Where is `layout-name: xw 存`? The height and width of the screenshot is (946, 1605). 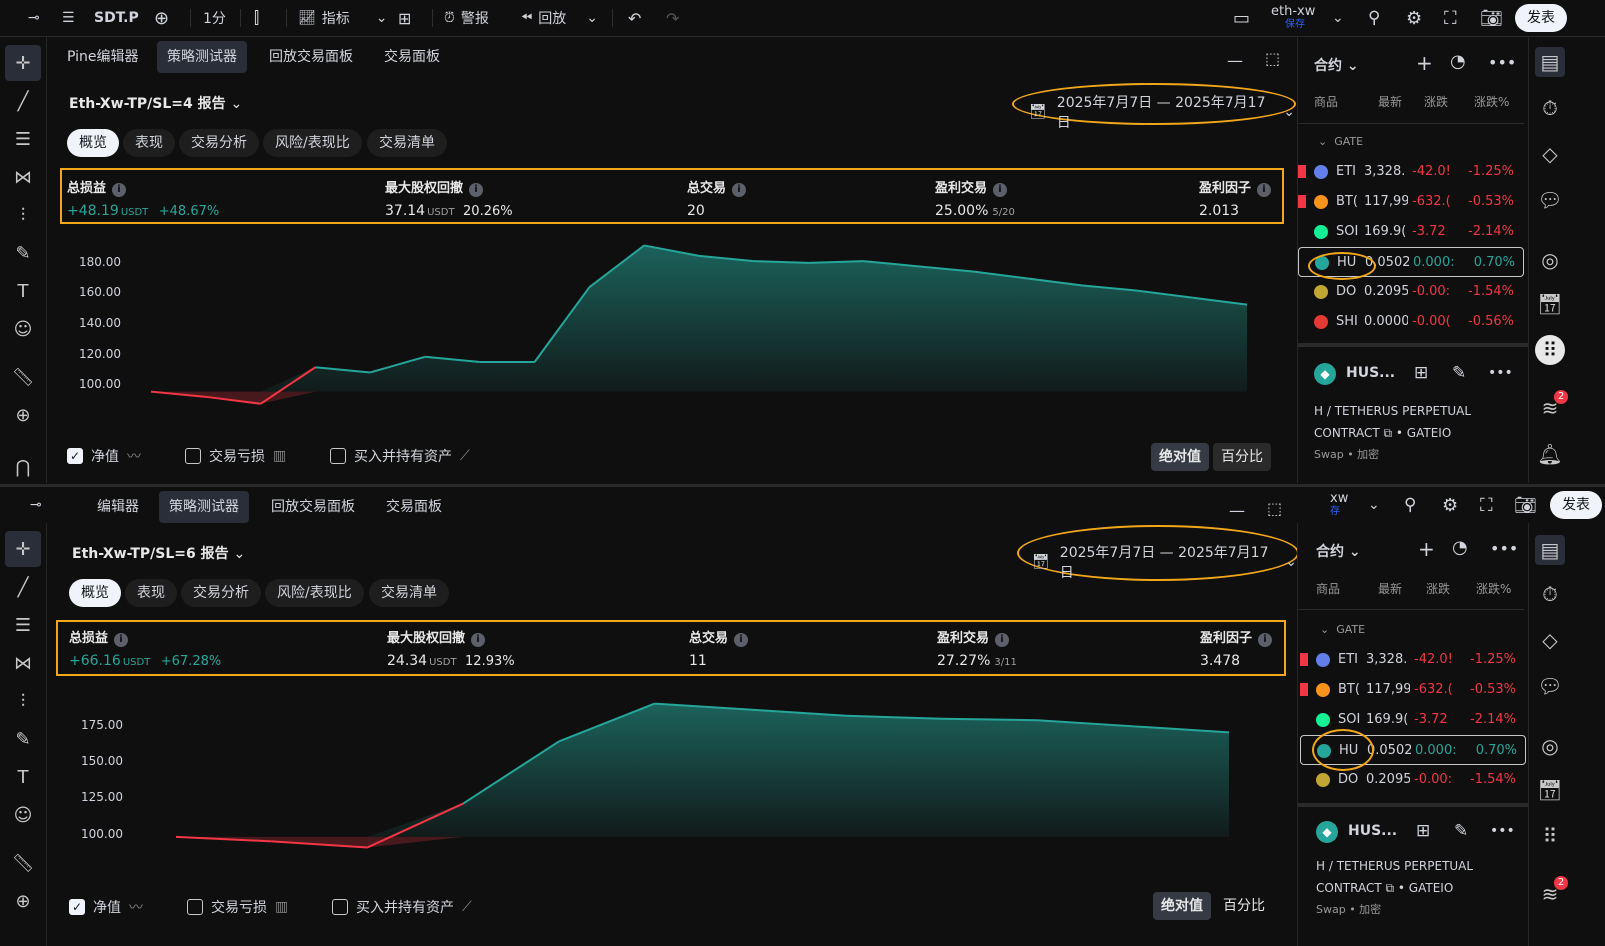 layout-name: xw 存 is located at coordinates (1339, 505).